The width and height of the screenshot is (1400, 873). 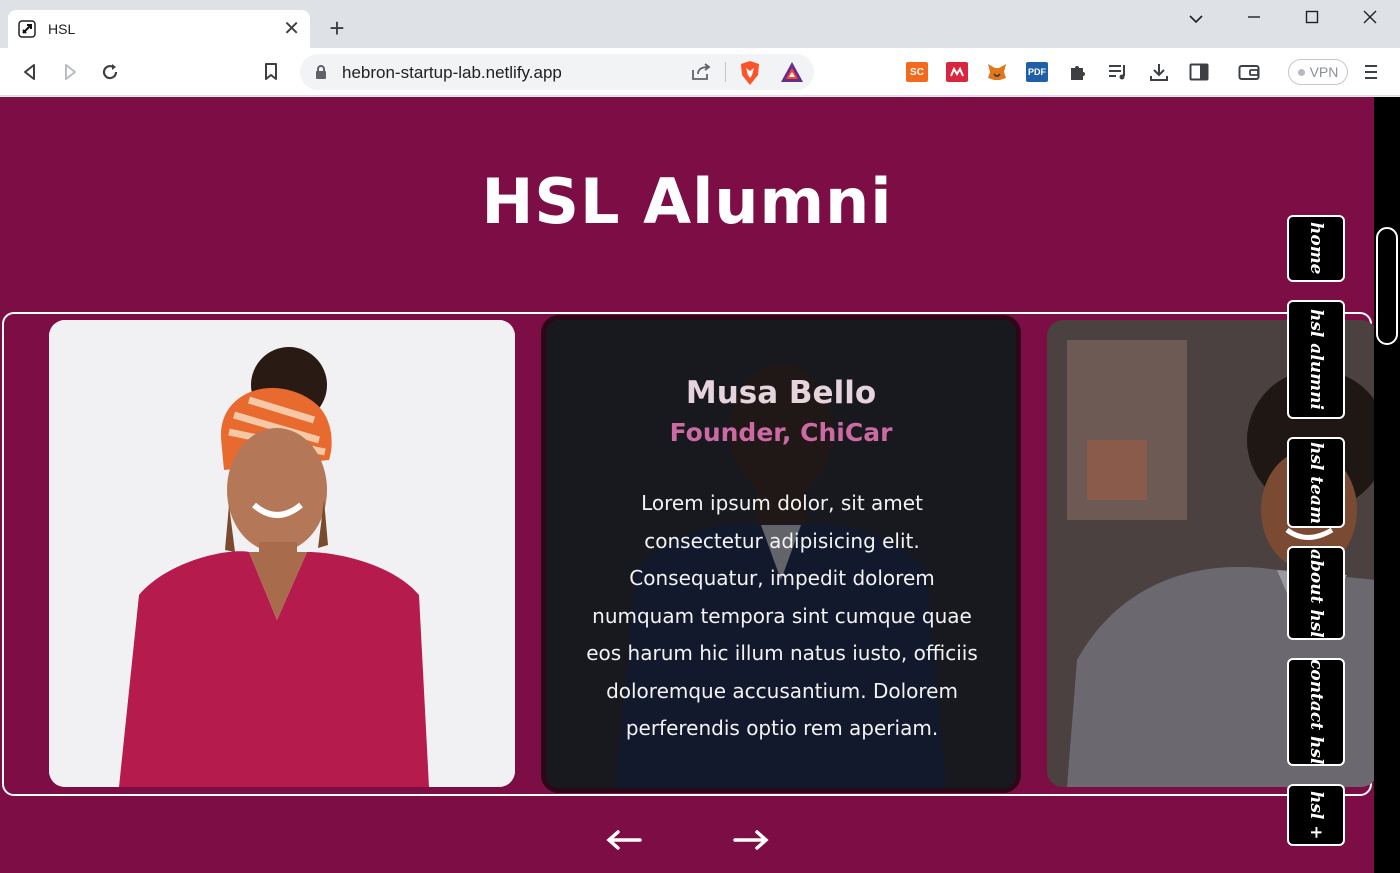 I want to click on page-title: HSL Alumni, so click(x=687, y=201).